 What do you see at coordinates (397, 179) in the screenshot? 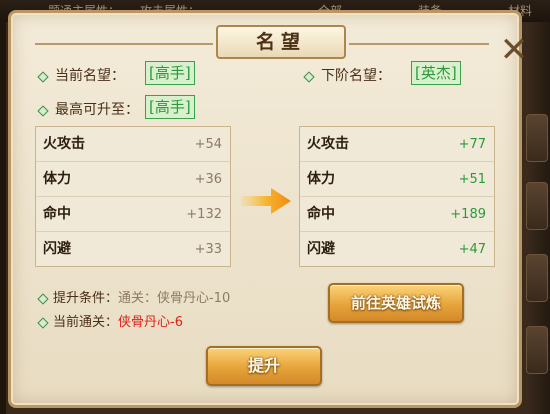
I see `stat-row: 体力 +51` at bounding box center [397, 179].